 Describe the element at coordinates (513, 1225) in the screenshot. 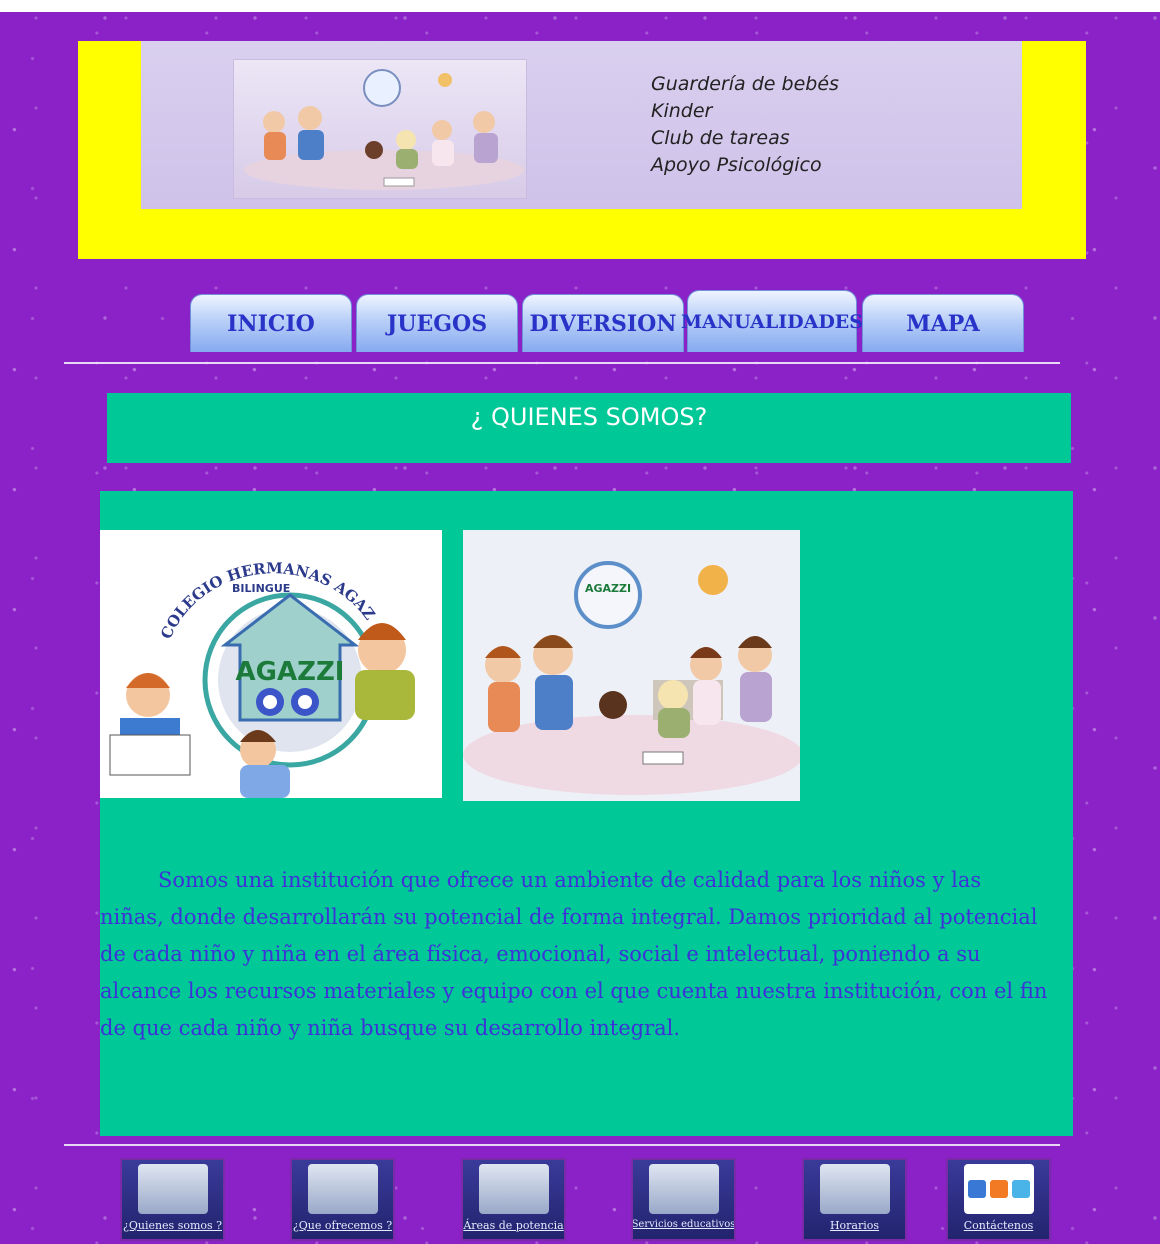

I see `footer-button-label: Áreas de potencia` at that location.